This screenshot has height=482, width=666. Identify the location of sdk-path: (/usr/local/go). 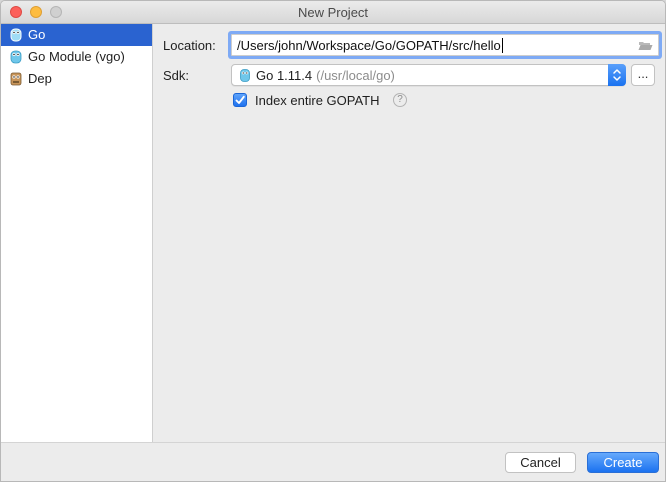
(355, 75).